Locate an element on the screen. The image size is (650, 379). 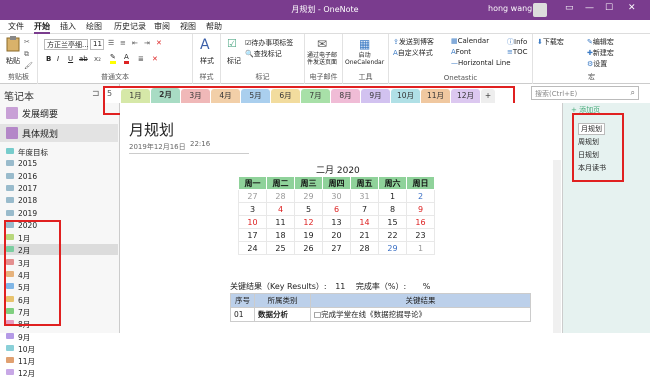
section-item: 9月 is located at coordinates (59, 336).